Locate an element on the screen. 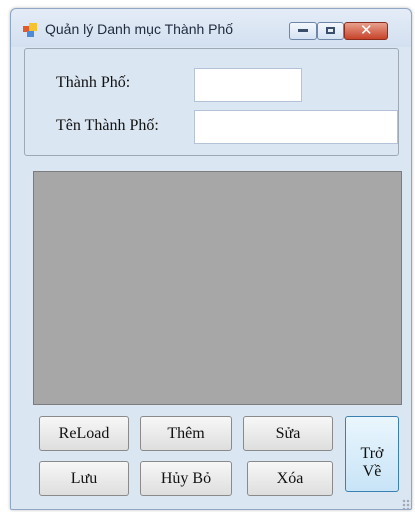 Image resolution: width=415 pixels, height=512 pixels. back-button: Trở Về is located at coordinates (372, 454).